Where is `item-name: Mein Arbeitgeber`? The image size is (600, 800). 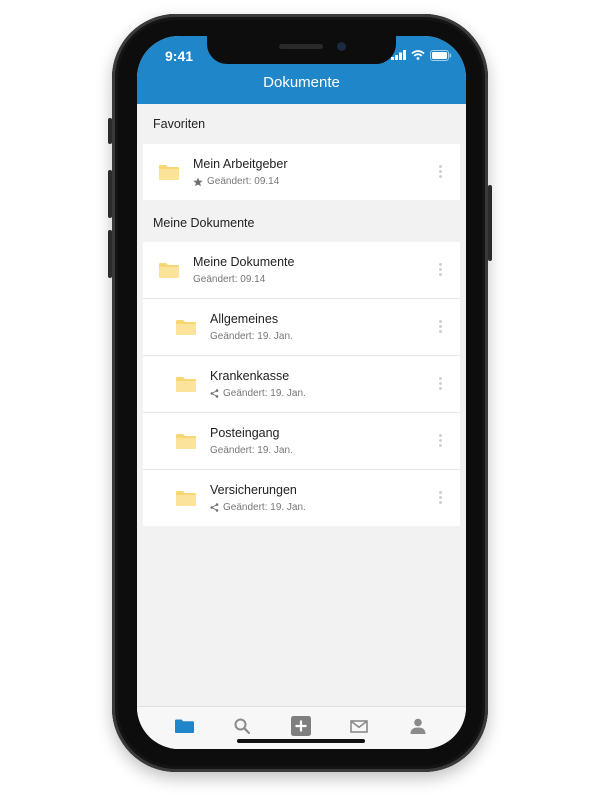 item-name: Mein Arbeitgeber is located at coordinates (240, 164).